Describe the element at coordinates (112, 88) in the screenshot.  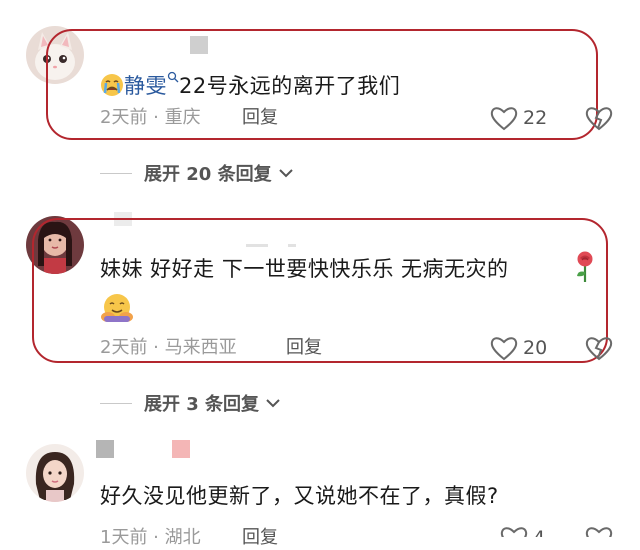
I see `crying-face-icon` at that location.